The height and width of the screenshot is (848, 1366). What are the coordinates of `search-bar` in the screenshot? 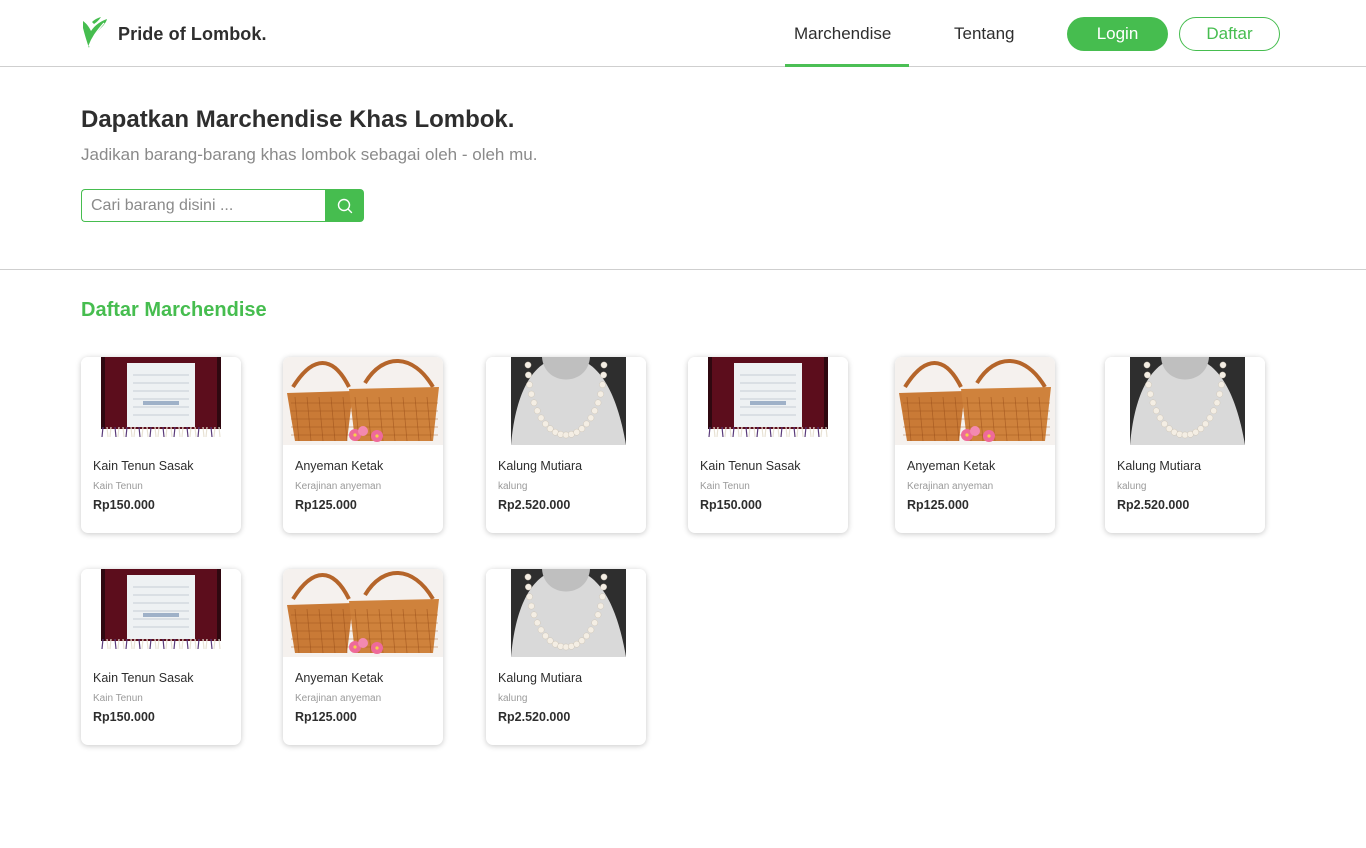 It's located at (222, 205).